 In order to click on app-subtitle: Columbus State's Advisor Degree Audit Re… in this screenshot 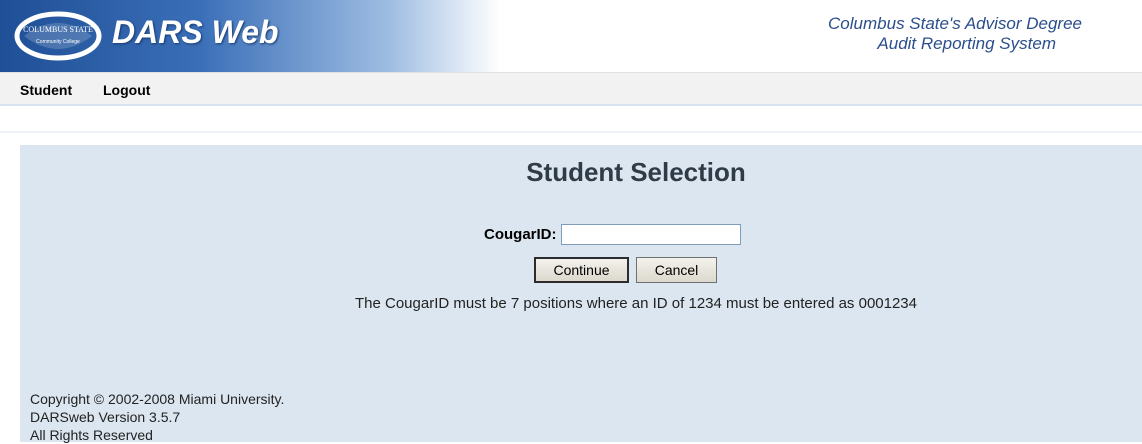, I will do `click(932, 34)`.